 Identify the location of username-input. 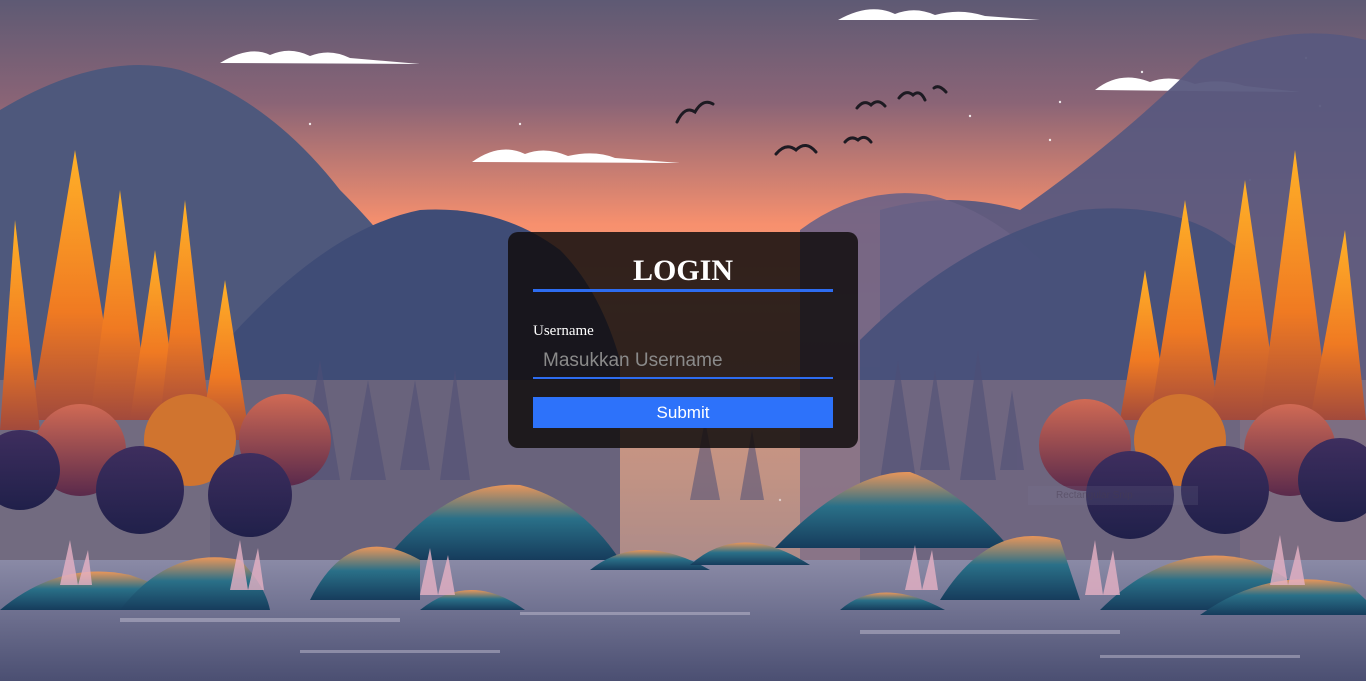
(683, 362).